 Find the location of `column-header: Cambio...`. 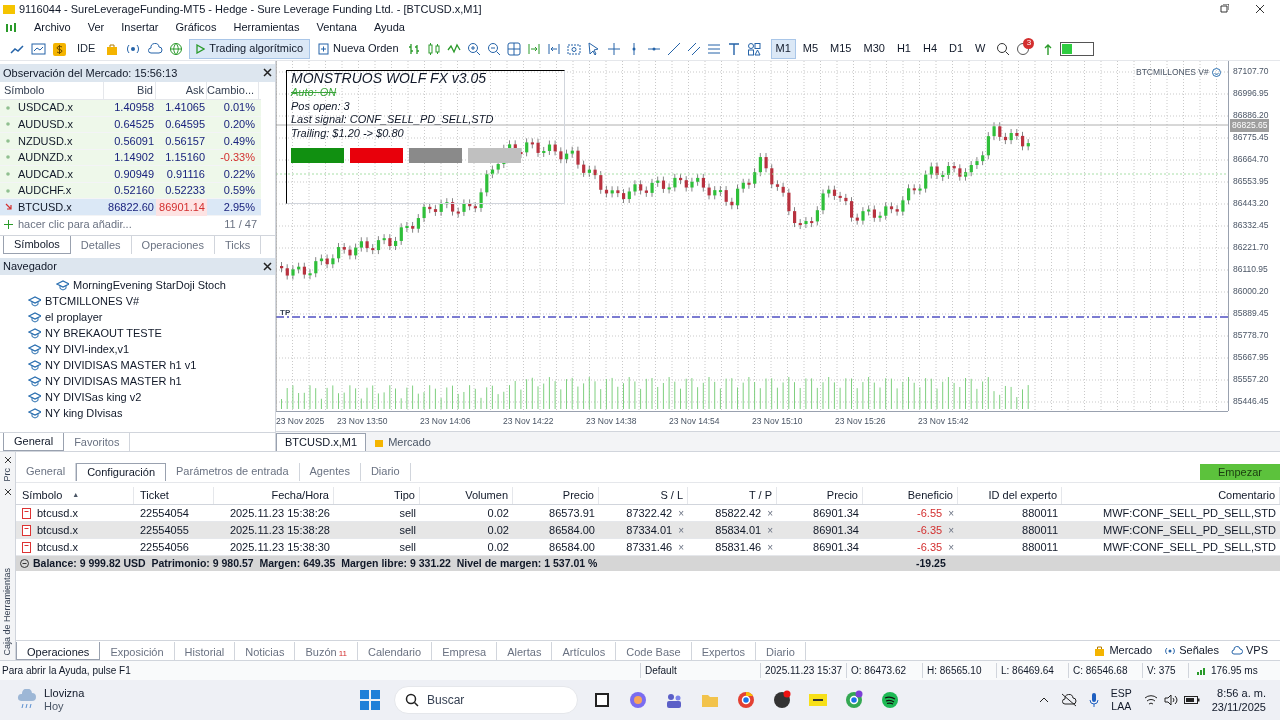

column-header: Cambio... is located at coordinates (233, 90).